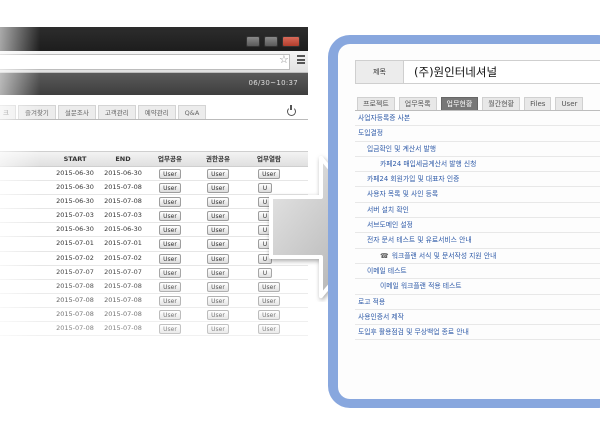 The height and width of the screenshot is (443, 600). I want to click on tab-2: 설문조사, so click(76, 112).